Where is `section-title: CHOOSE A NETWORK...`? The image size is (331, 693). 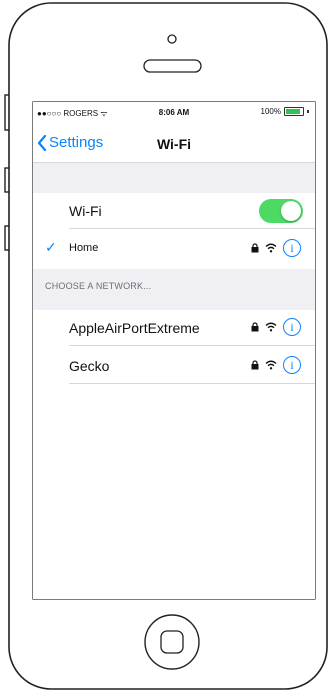 section-title: CHOOSE A NETWORK... is located at coordinates (98, 286).